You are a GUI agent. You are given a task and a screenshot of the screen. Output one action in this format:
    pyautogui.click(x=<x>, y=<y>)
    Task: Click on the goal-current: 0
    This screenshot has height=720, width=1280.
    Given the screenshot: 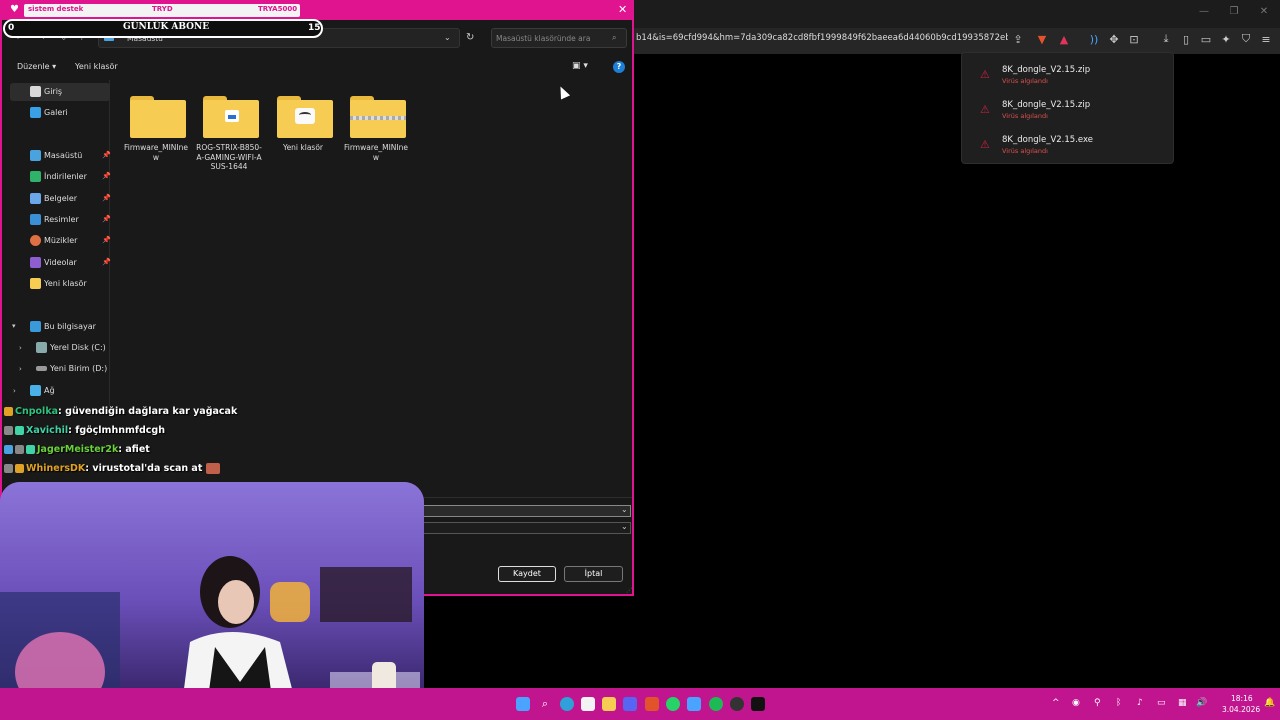 What is the action you would take?
    pyautogui.click(x=11, y=28)
    